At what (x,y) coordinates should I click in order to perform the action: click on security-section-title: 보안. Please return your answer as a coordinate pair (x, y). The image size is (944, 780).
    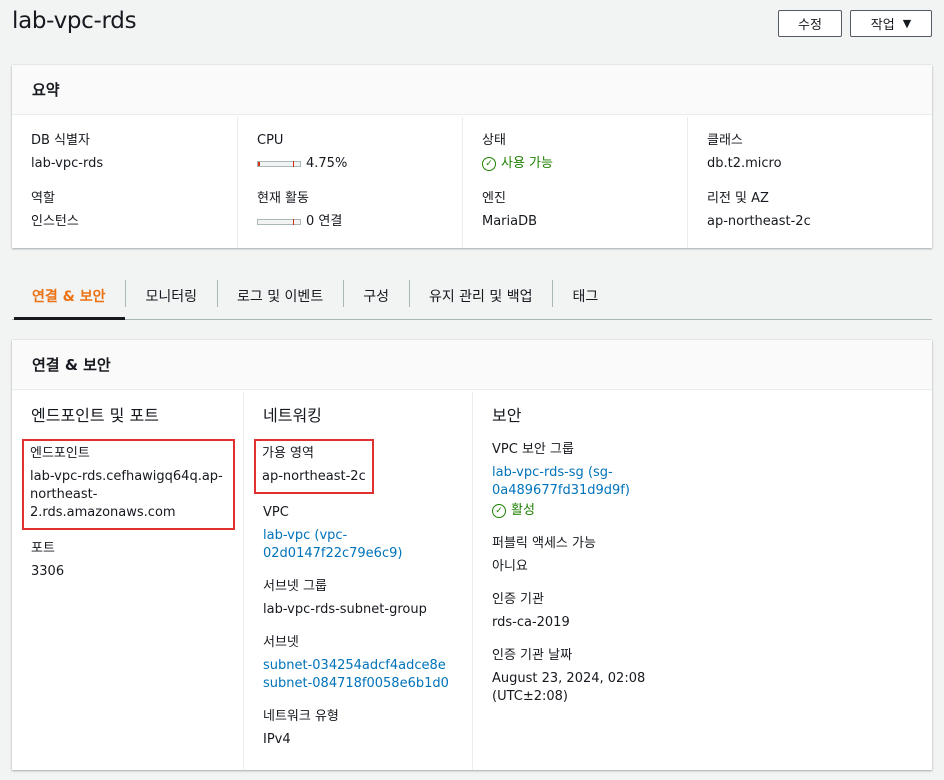
    Looking at the image, I should click on (507, 415).